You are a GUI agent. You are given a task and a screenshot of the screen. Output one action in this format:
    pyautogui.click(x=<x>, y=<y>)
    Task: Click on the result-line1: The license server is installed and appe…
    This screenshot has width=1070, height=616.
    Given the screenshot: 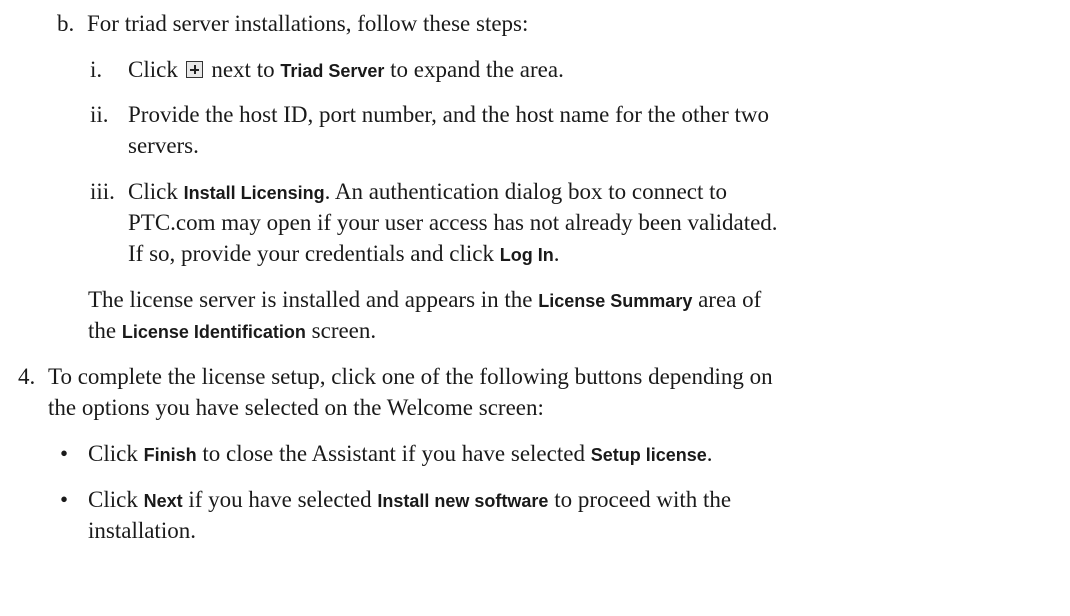 What is the action you would take?
    pyautogui.click(x=425, y=299)
    